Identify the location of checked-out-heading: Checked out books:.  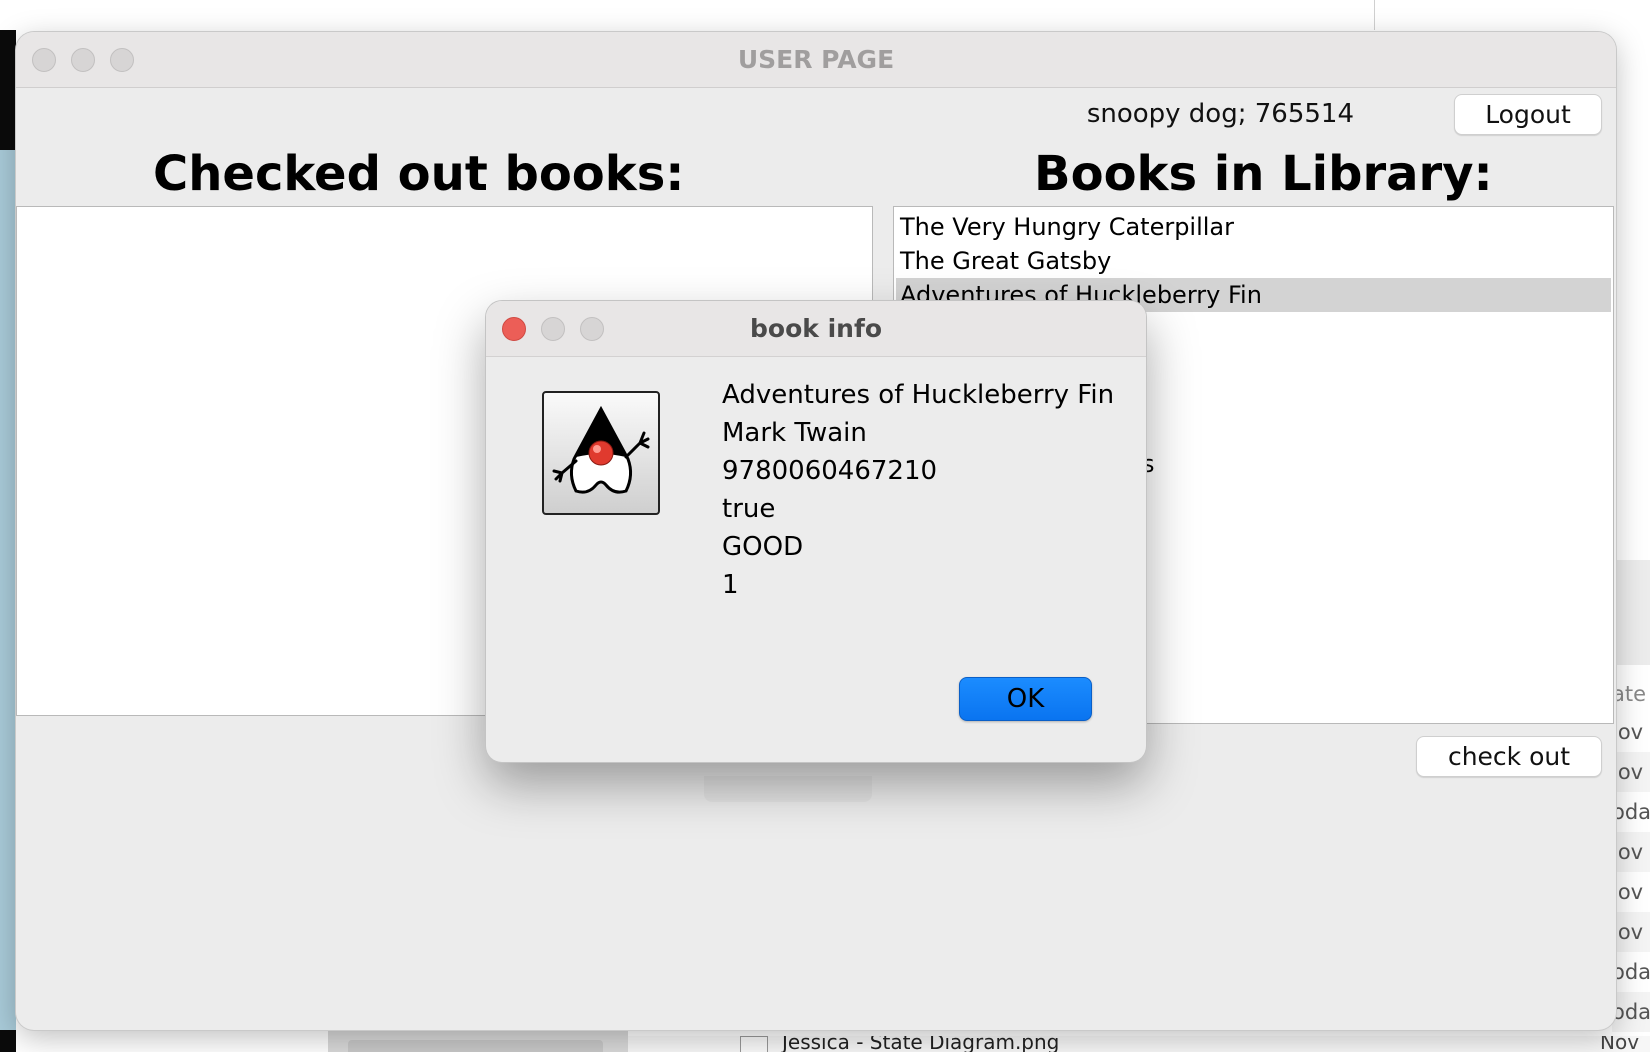
(419, 174).